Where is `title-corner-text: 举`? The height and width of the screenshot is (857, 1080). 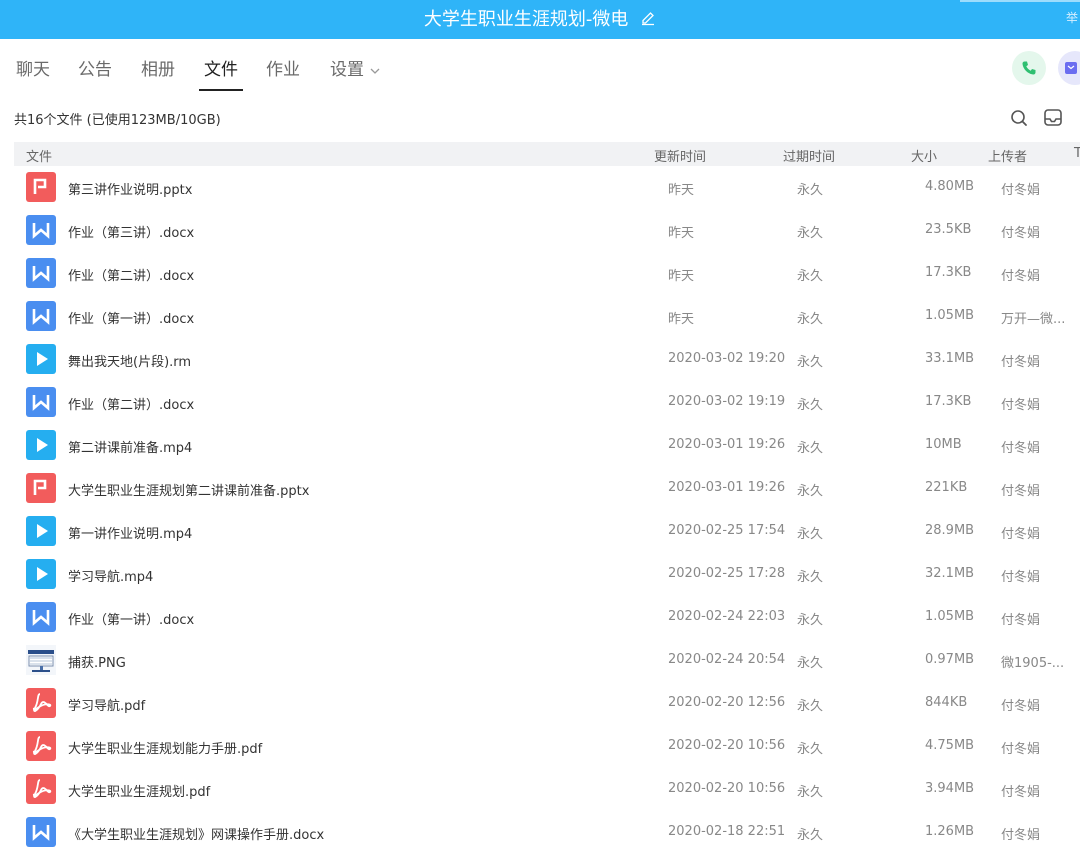
title-corner-text: 举 is located at coordinates (1071, 18).